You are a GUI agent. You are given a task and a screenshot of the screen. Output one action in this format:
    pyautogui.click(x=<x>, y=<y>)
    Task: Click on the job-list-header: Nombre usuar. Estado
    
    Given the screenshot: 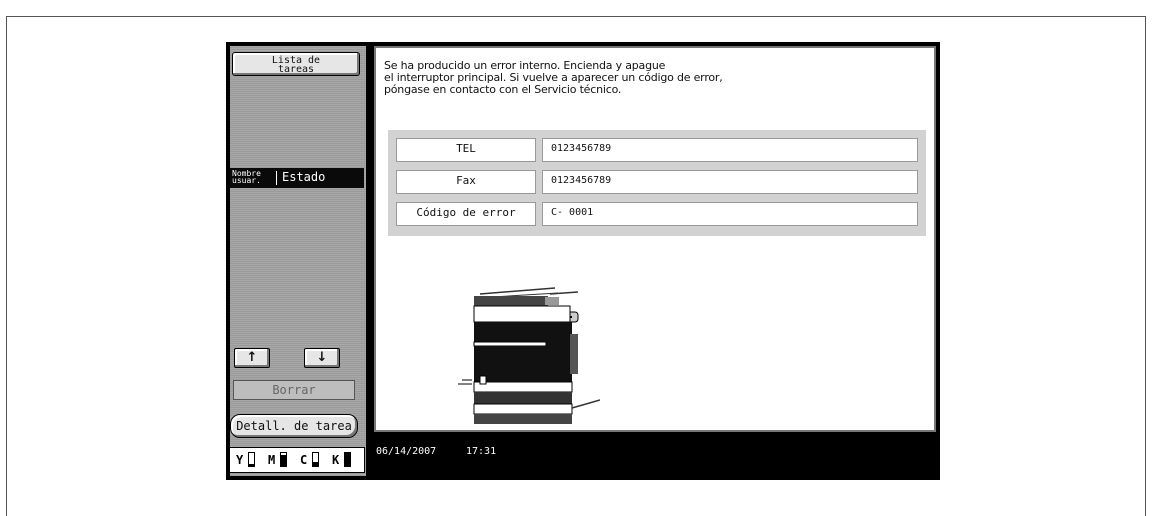 What is the action you would take?
    pyautogui.click(x=297, y=178)
    